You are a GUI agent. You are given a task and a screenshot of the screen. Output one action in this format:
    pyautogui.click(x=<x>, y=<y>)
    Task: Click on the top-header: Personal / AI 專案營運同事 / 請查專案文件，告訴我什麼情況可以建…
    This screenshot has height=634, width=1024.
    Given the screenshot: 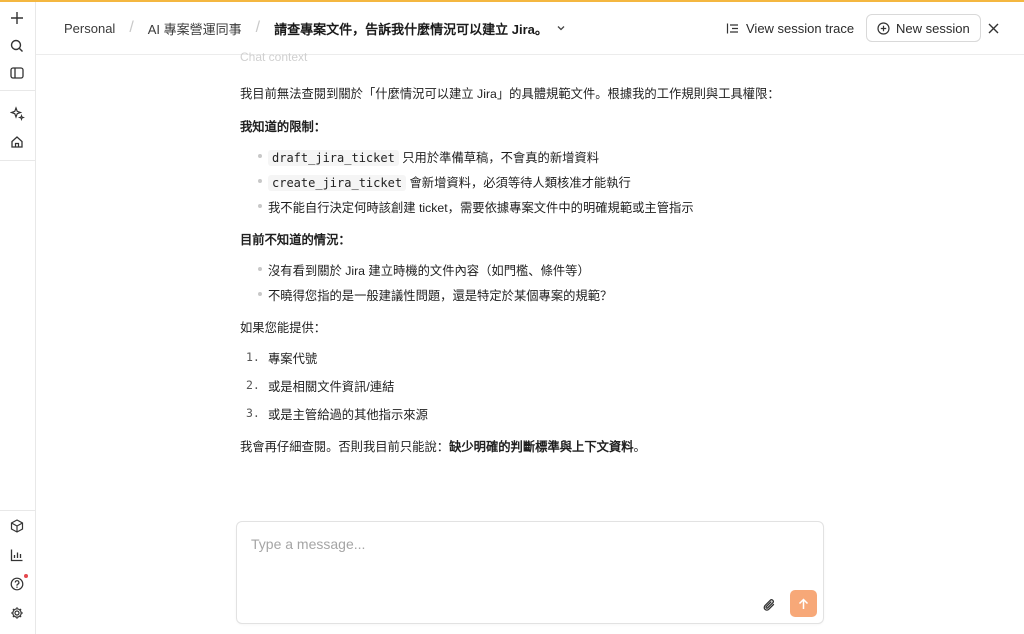 What is the action you would take?
    pyautogui.click(x=530, y=28)
    